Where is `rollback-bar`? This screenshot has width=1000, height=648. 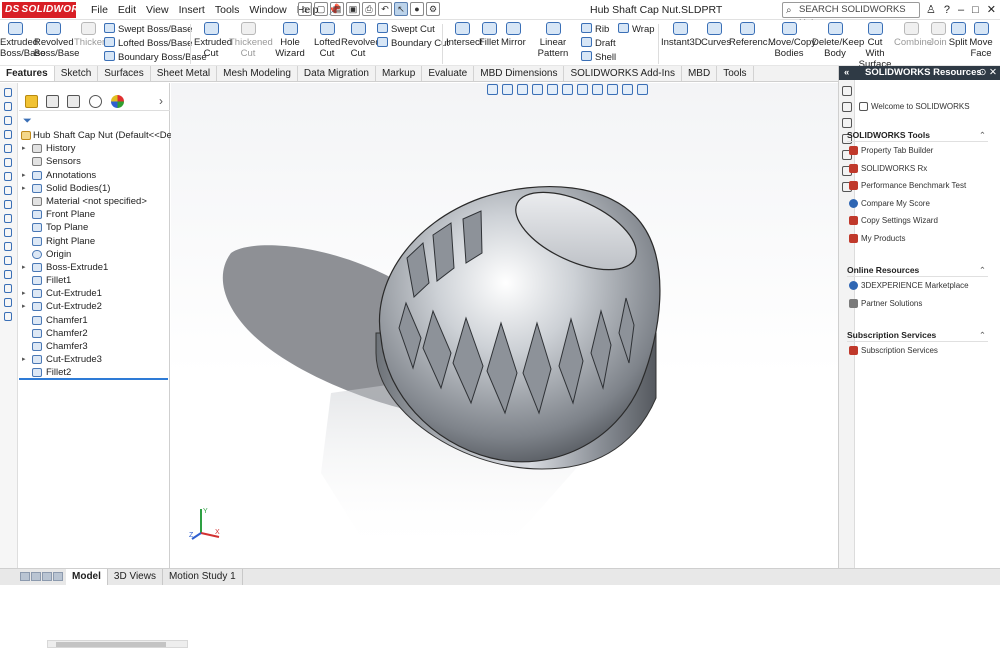
rollback-bar is located at coordinates (93, 379).